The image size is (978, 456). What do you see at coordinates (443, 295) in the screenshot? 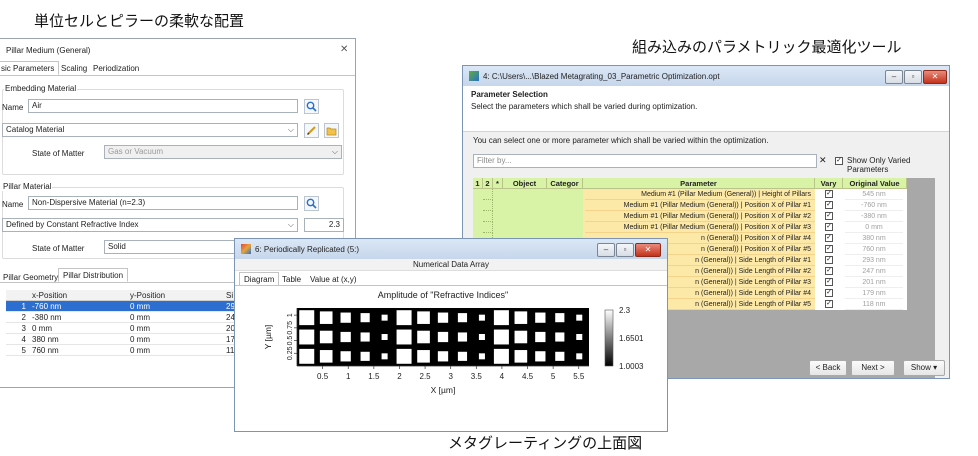
I see `chart-title: Amplitude of "Refractive Indices"` at bounding box center [443, 295].